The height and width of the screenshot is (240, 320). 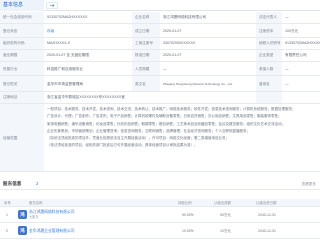 I want to click on subscribed-amount: 10万元, so click(x=225, y=231).